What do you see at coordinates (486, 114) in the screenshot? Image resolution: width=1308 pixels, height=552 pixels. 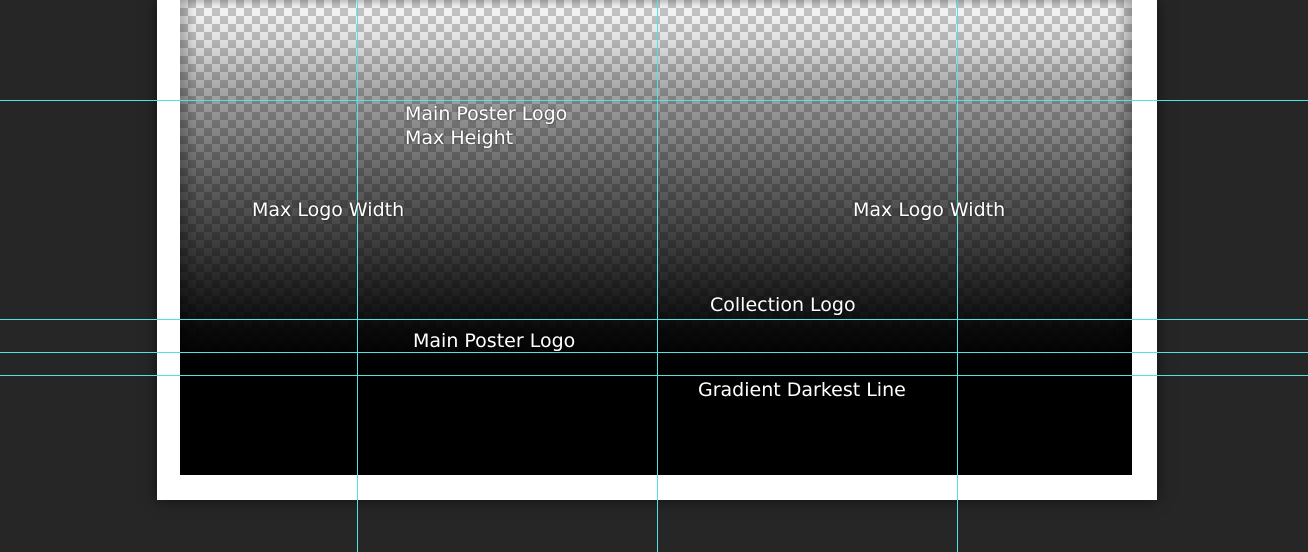 I see `label-line: Main Poster Logo` at bounding box center [486, 114].